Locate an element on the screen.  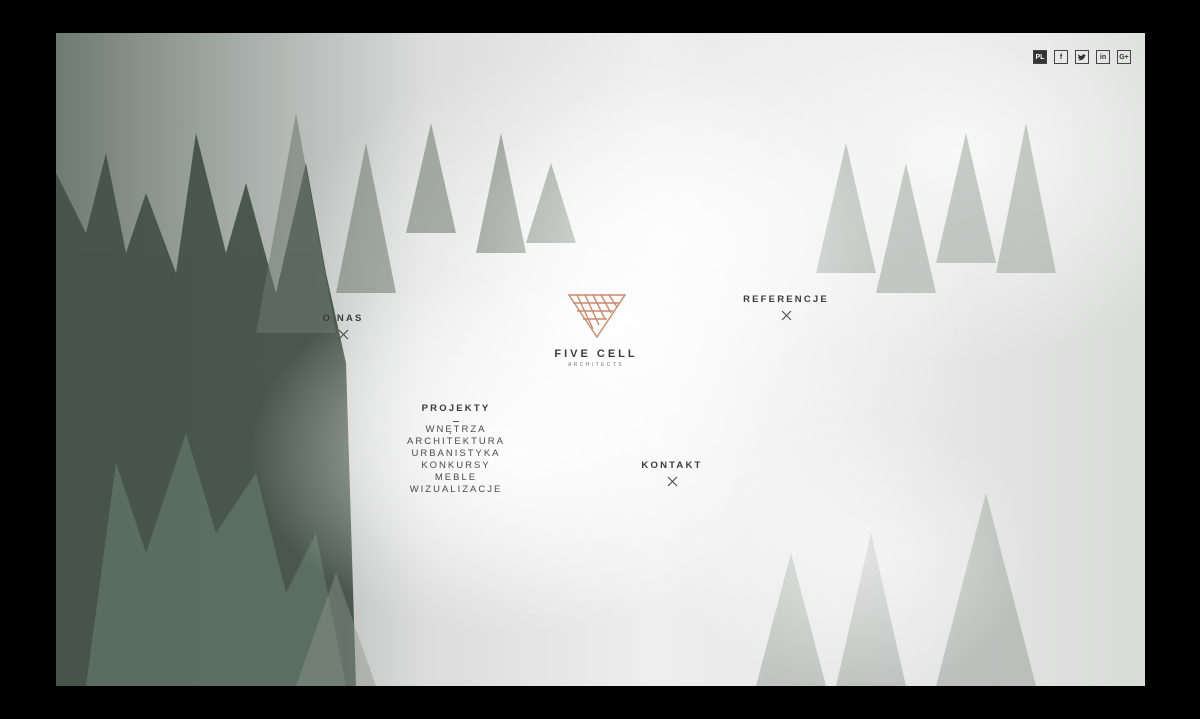
linkedin-icon: in is located at coordinates (1103, 57).